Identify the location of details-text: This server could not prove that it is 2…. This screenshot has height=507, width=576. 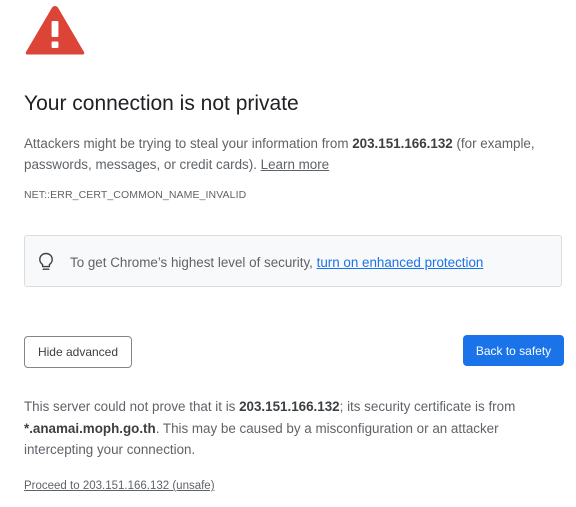
(284, 428).